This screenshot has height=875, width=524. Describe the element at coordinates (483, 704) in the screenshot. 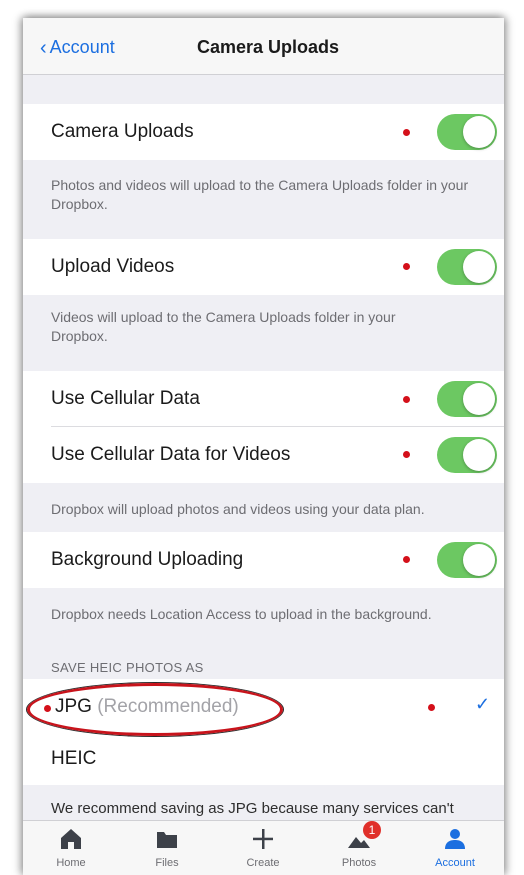

I see `checkmark-icon: ✓` at that location.